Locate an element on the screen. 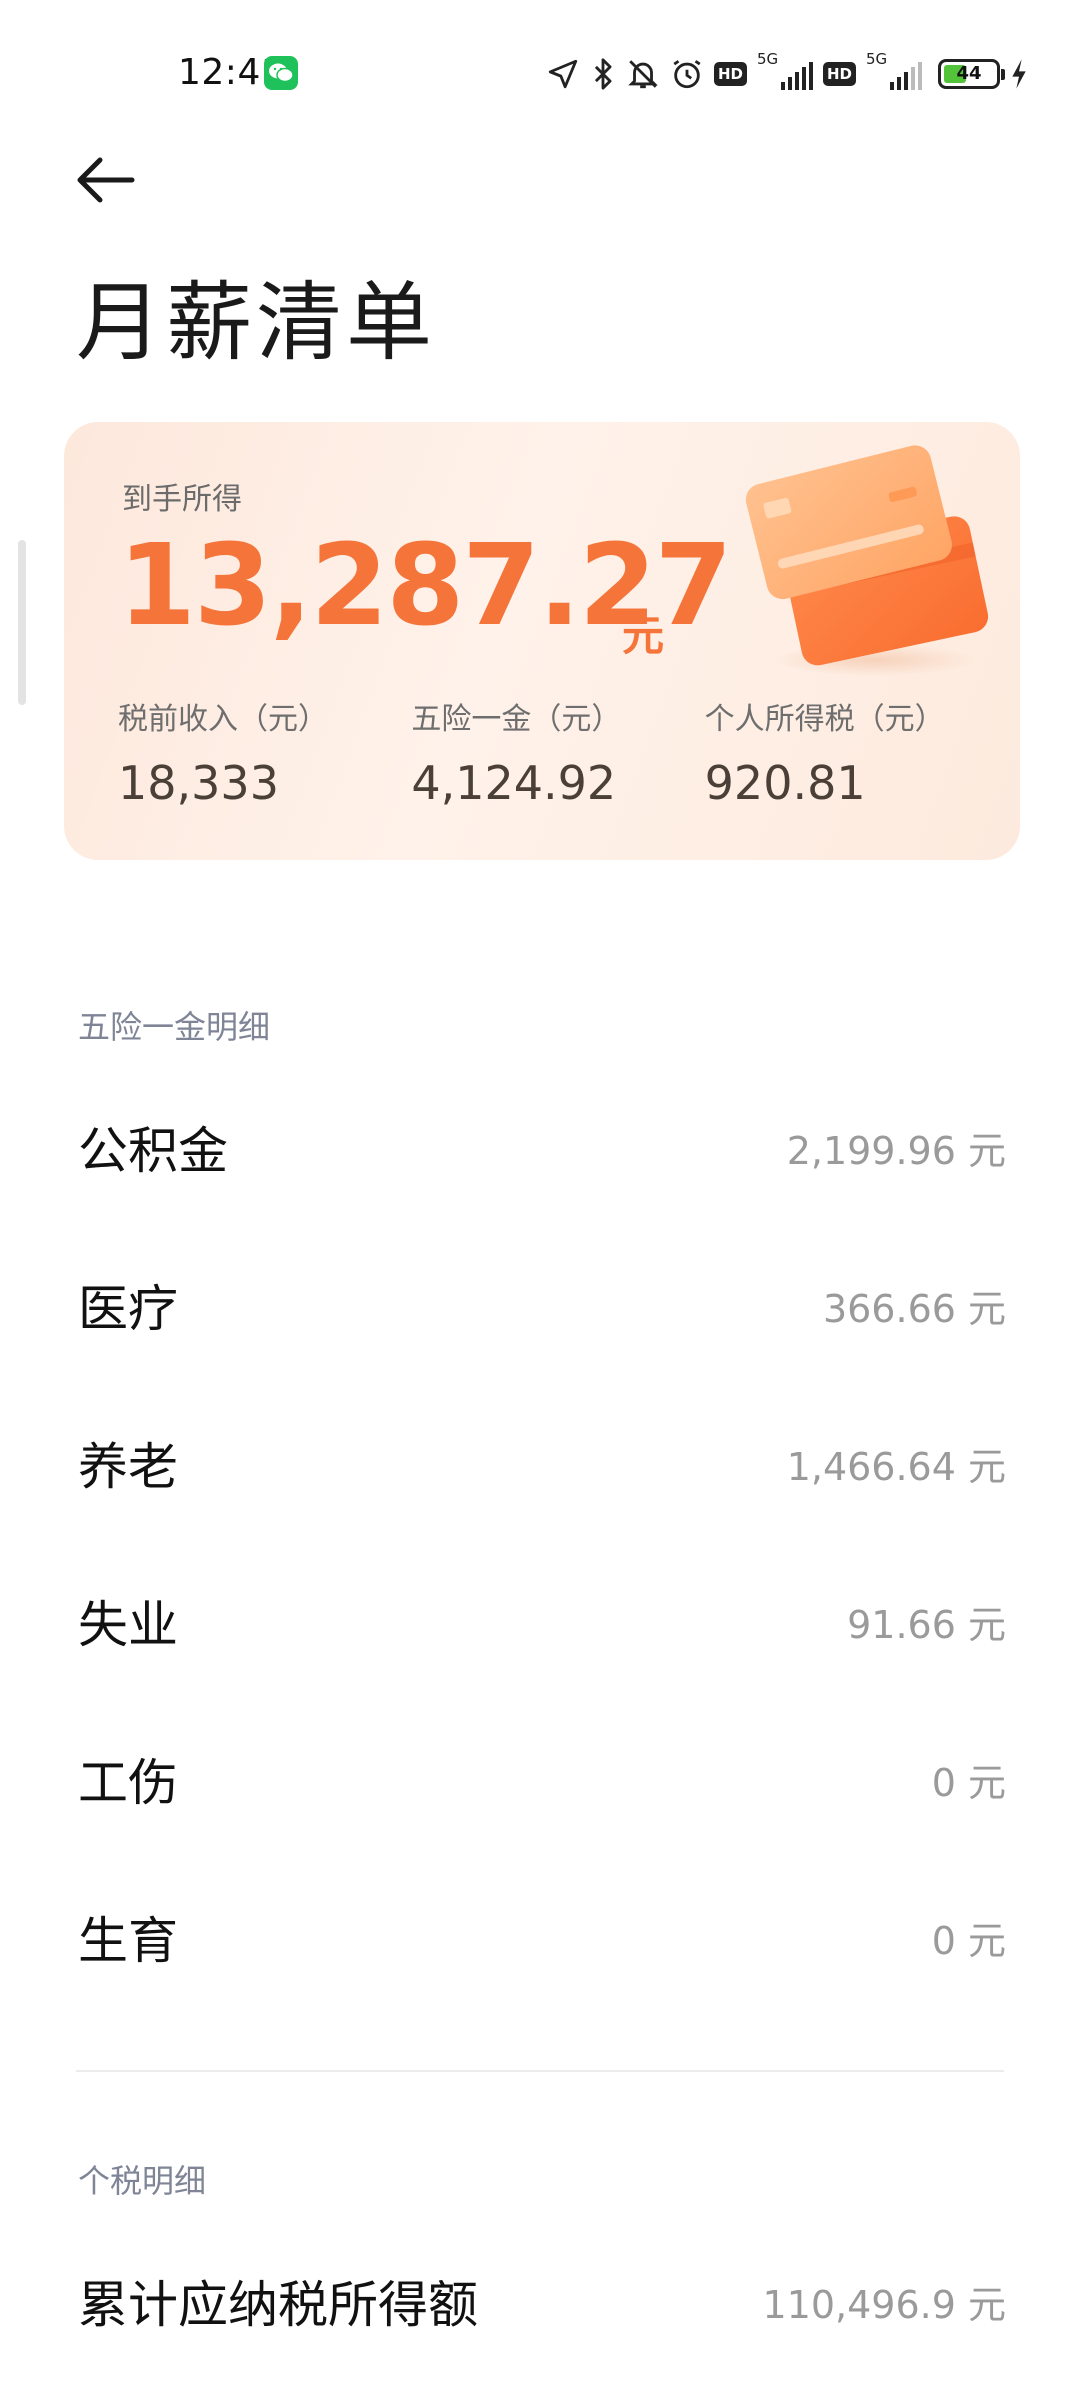 The image size is (1080, 2400). row-label: 累计应纳税所得额 is located at coordinates (278, 2305).